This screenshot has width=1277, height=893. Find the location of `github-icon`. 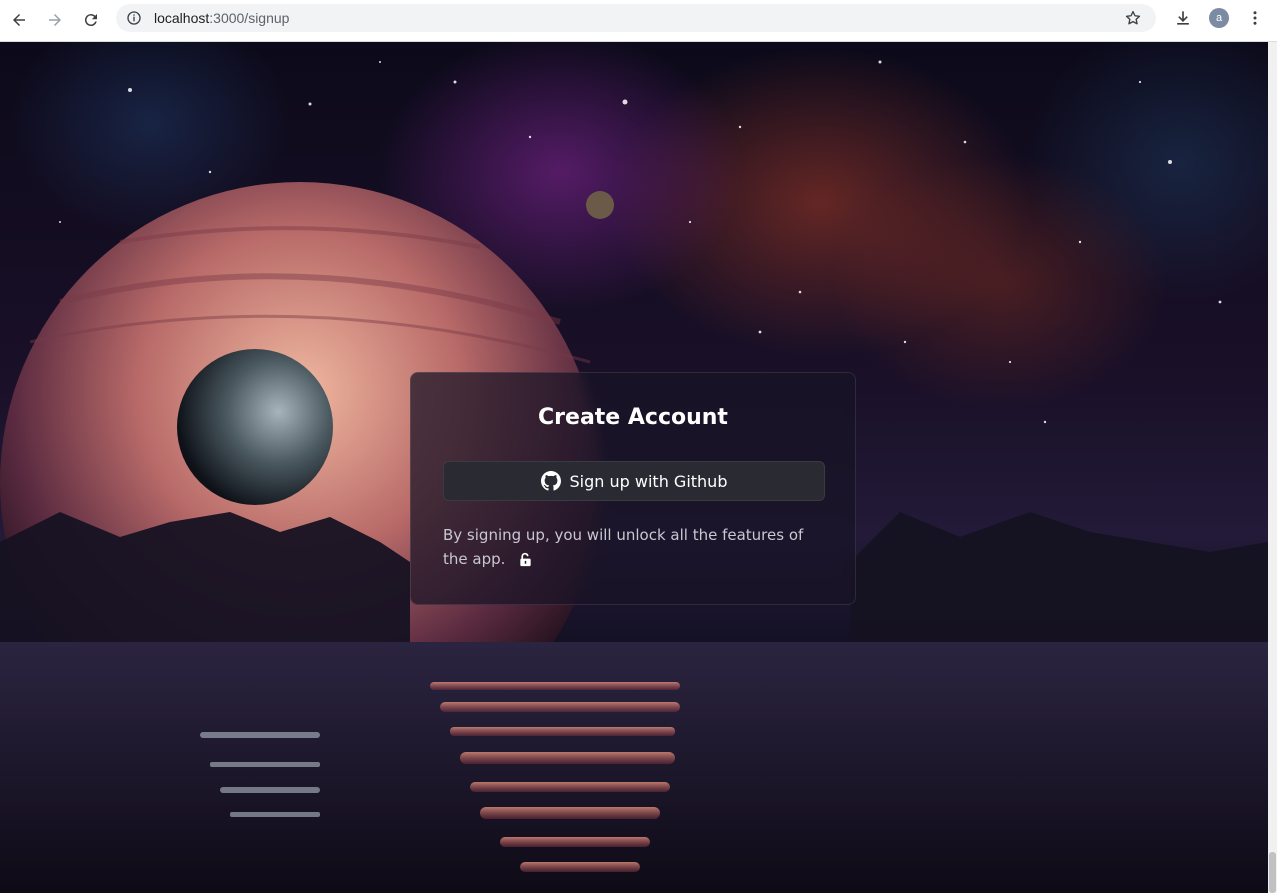

github-icon is located at coordinates (550, 481).